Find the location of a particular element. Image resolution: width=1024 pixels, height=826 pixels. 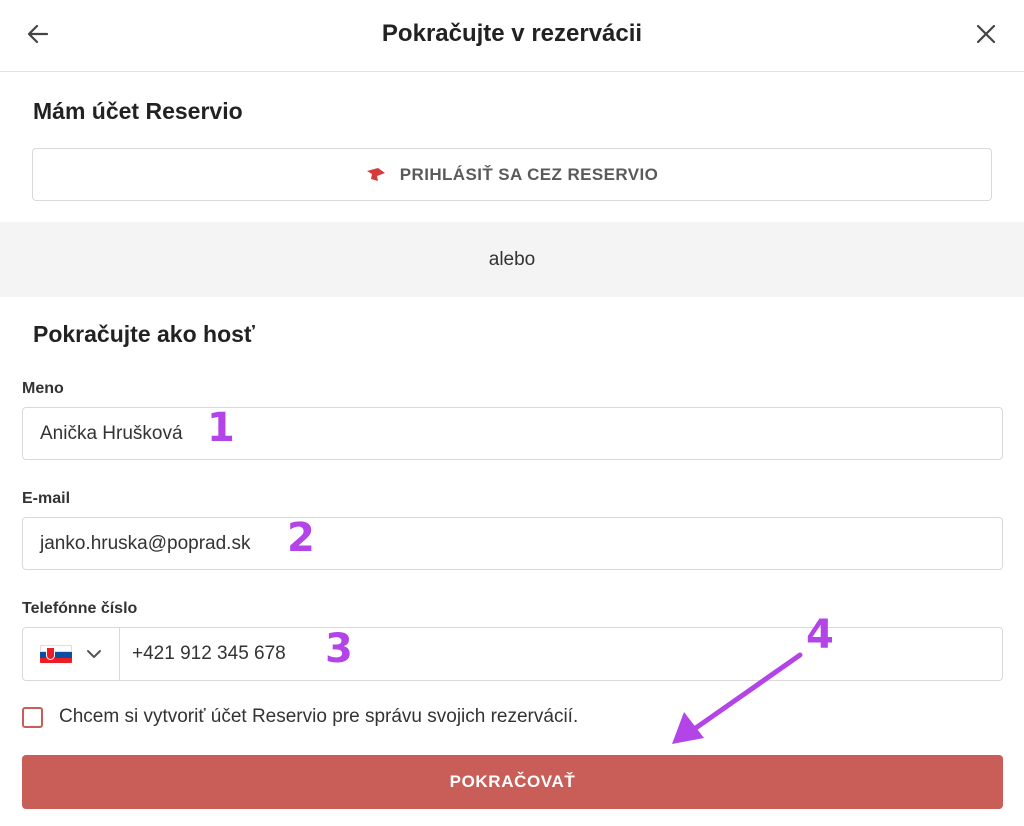

email-input: janko.hruska@poprad.sk is located at coordinates (512, 543).